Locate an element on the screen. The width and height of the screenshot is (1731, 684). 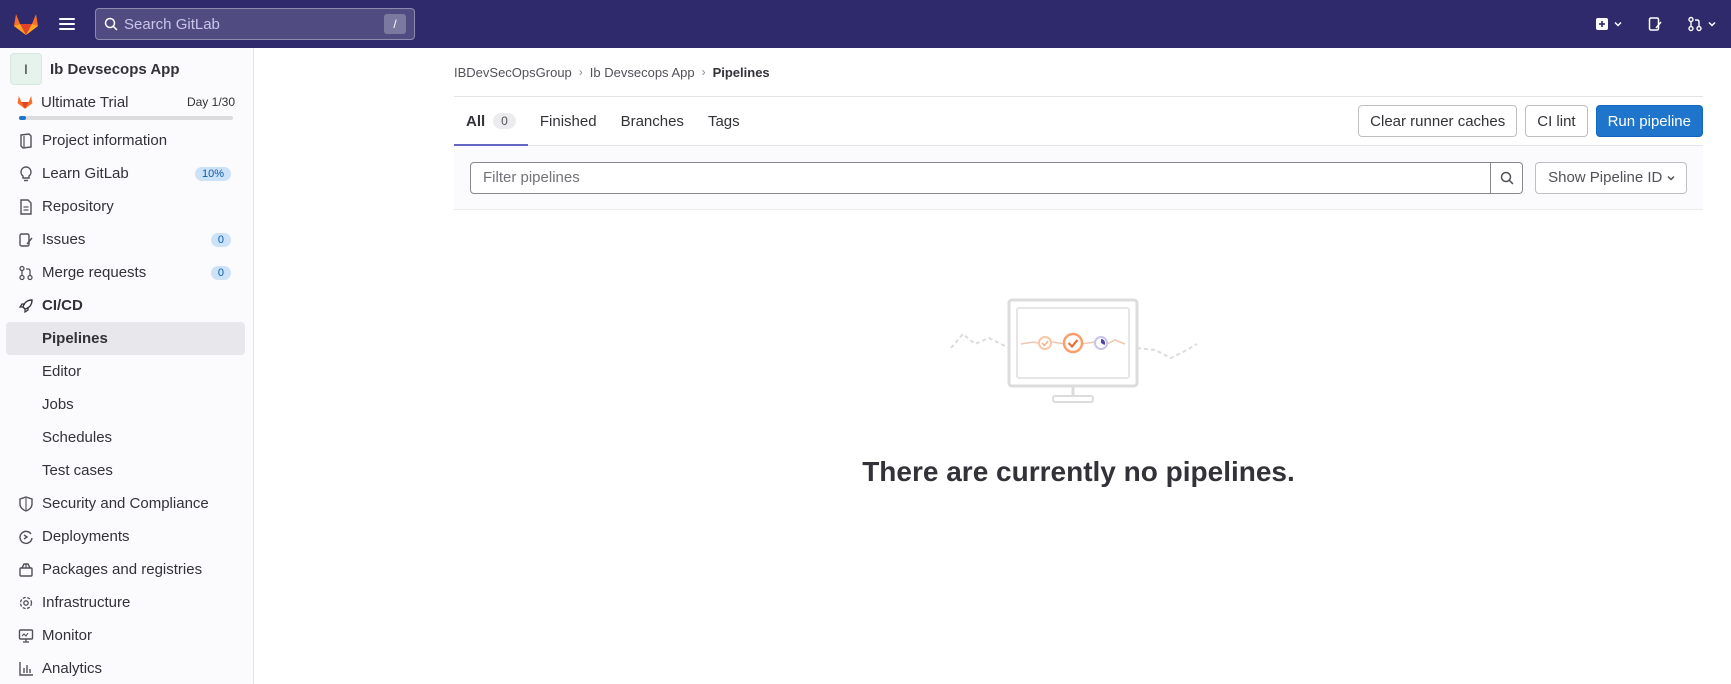
filter-search-button is located at coordinates (1507, 177).